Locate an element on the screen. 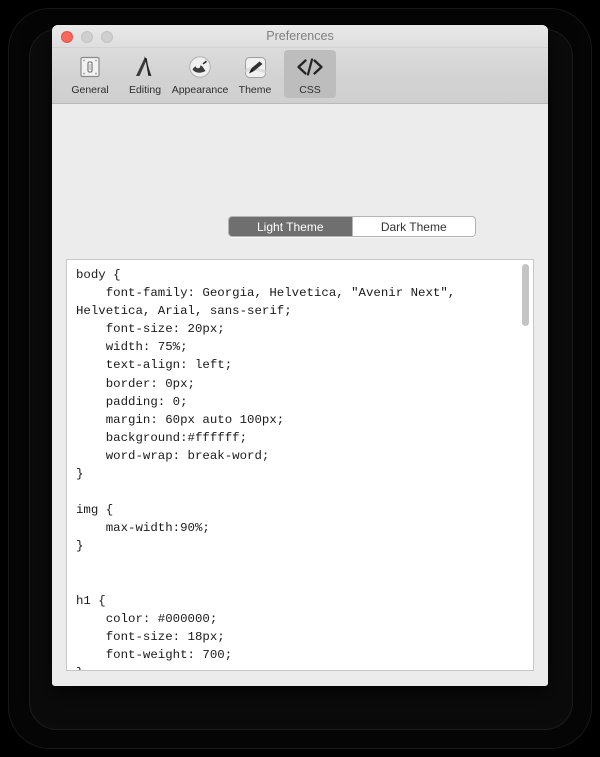 The image size is (600, 757). window-title: Preferences is located at coordinates (300, 36).